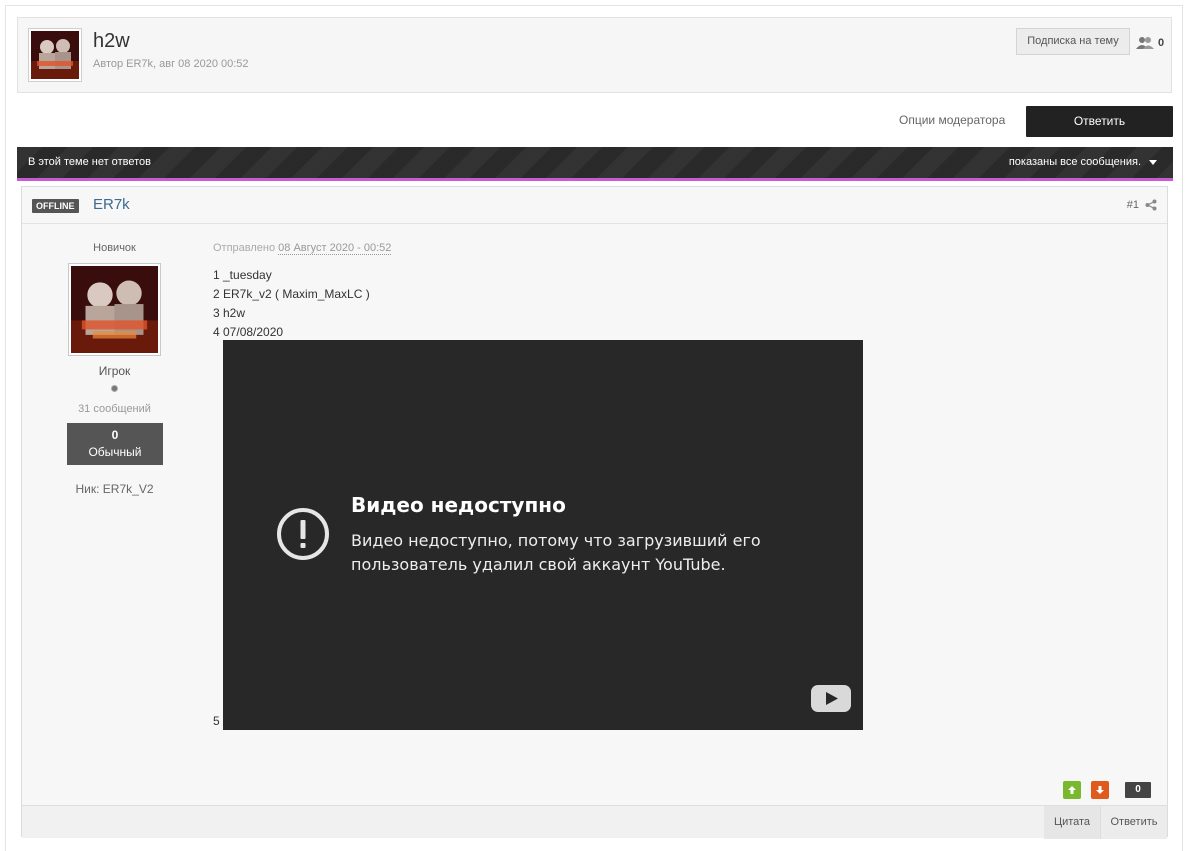 The width and height of the screenshot is (1188, 851). I want to click on post-count: 31 сообщений, so click(114, 409).